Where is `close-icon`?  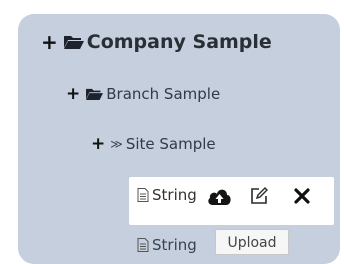 close-icon is located at coordinates (302, 196).